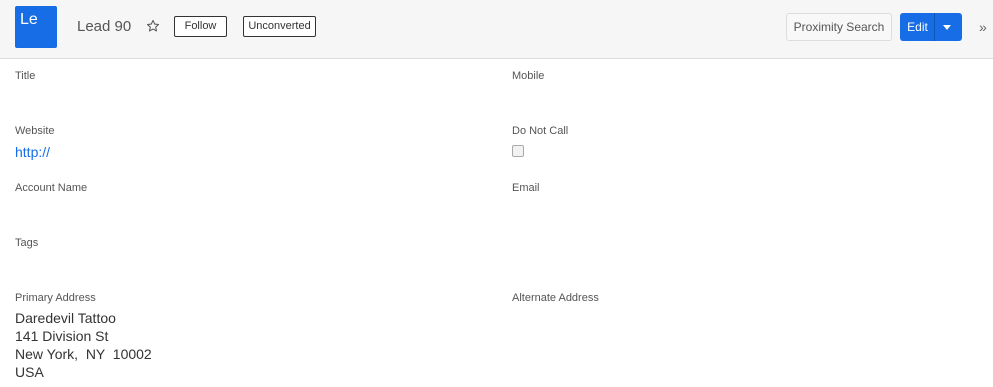 Image resolution: width=993 pixels, height=387 pixels. Describe the element at coordinates (35, 131) in the screenshot. I see `website-label: Website` at that location.